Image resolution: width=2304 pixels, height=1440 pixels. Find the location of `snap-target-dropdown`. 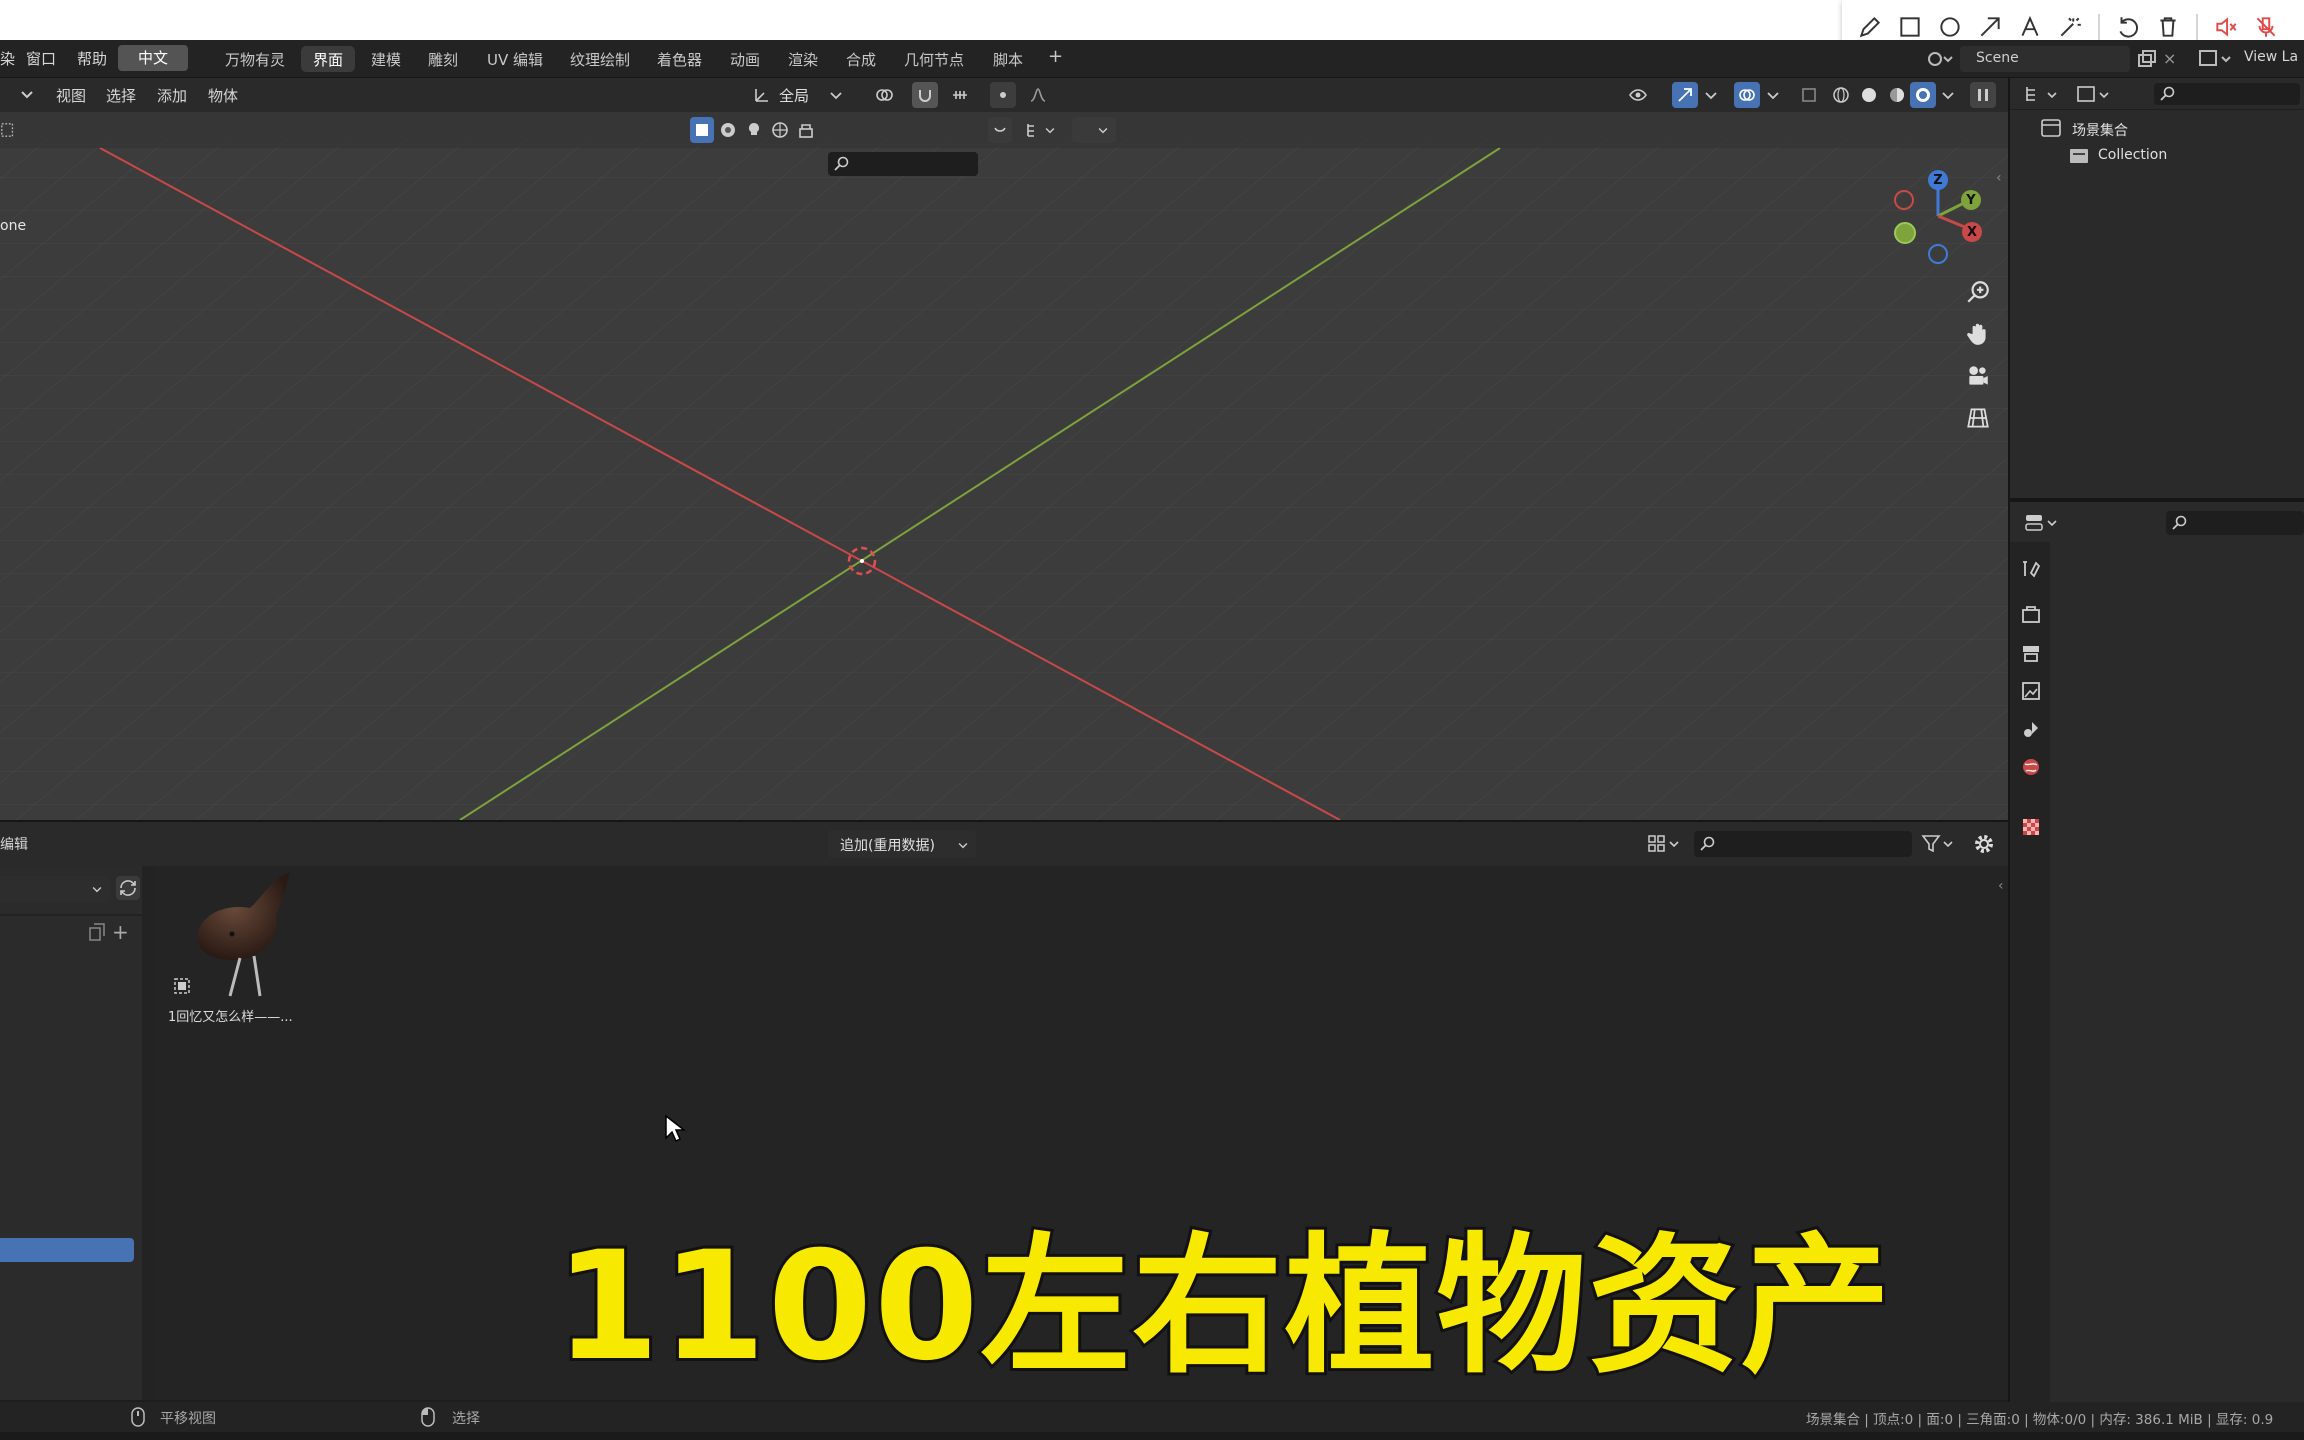

snap-target-dropdown is located at coordinates (960, 95).